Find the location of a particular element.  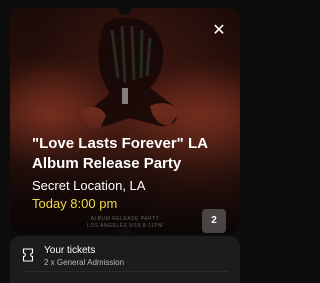

tickets-panel: Your tickets 2 x General Admission is located at coordinates (125, 259).